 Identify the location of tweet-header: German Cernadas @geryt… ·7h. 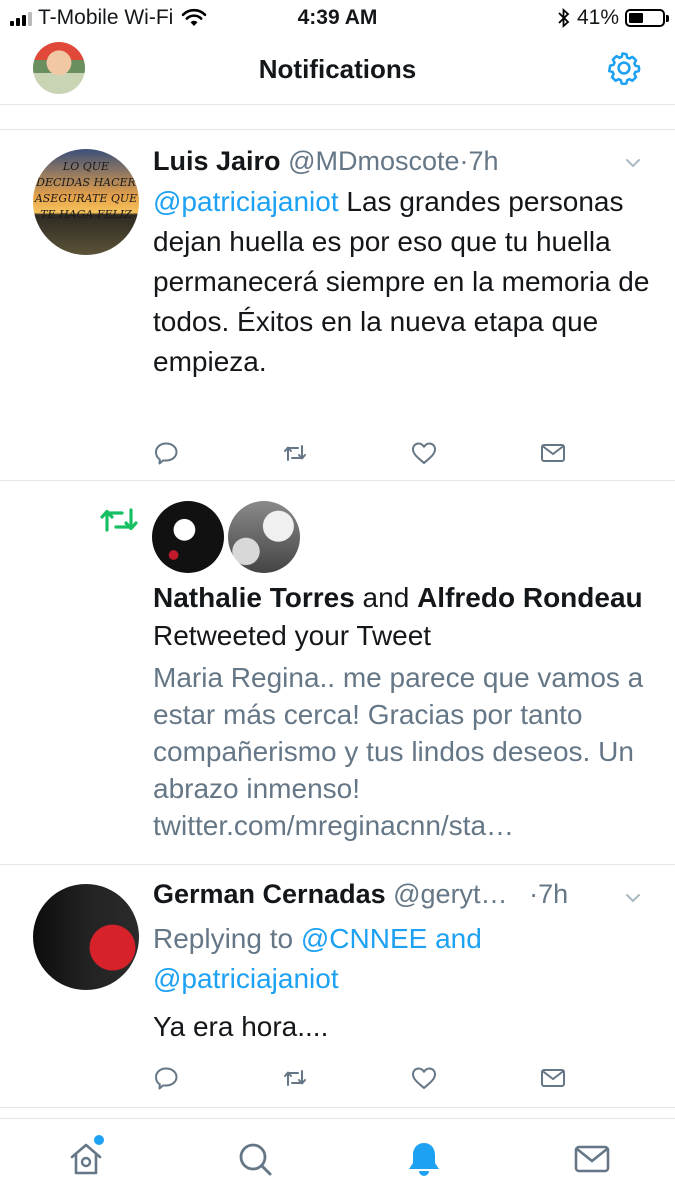
(360, 894).